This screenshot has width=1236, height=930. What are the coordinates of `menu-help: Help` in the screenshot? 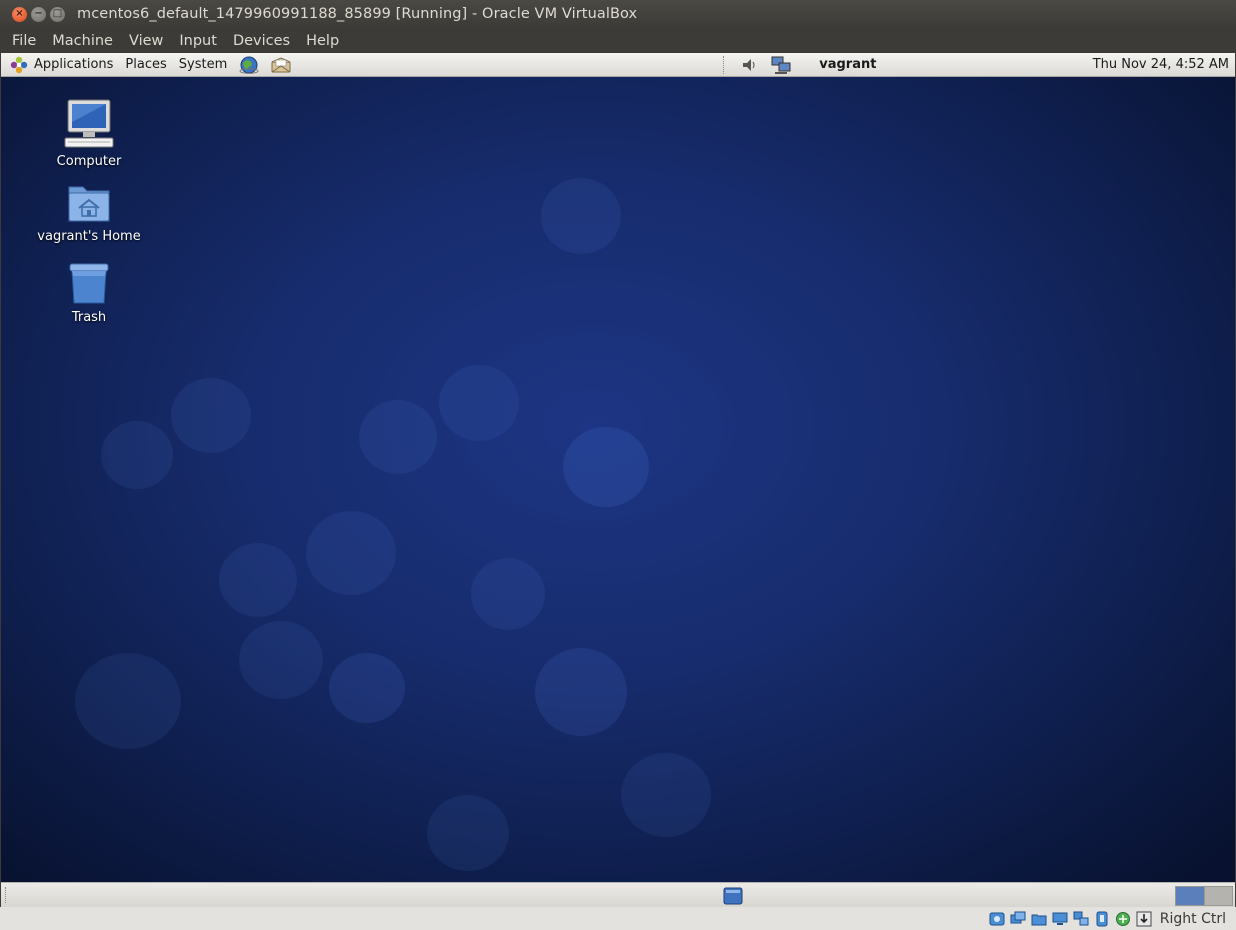 It's located at (322, 41).